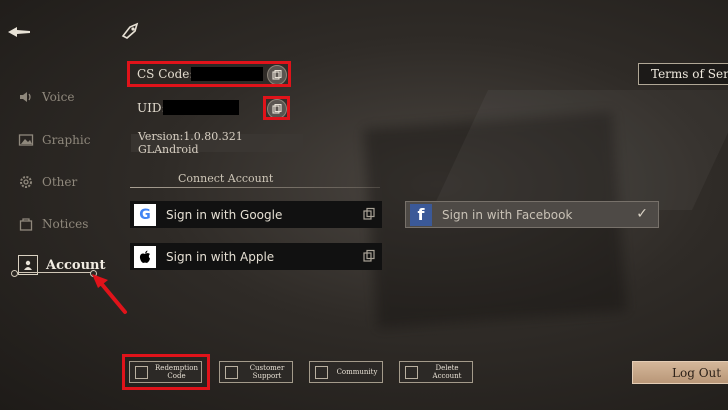 This screenshot has height=410, width=728. What do you see at coordinates (60, 182) in the screenshot?
I see `sidebar-item-label: Other` at bounding box center [60, 182].